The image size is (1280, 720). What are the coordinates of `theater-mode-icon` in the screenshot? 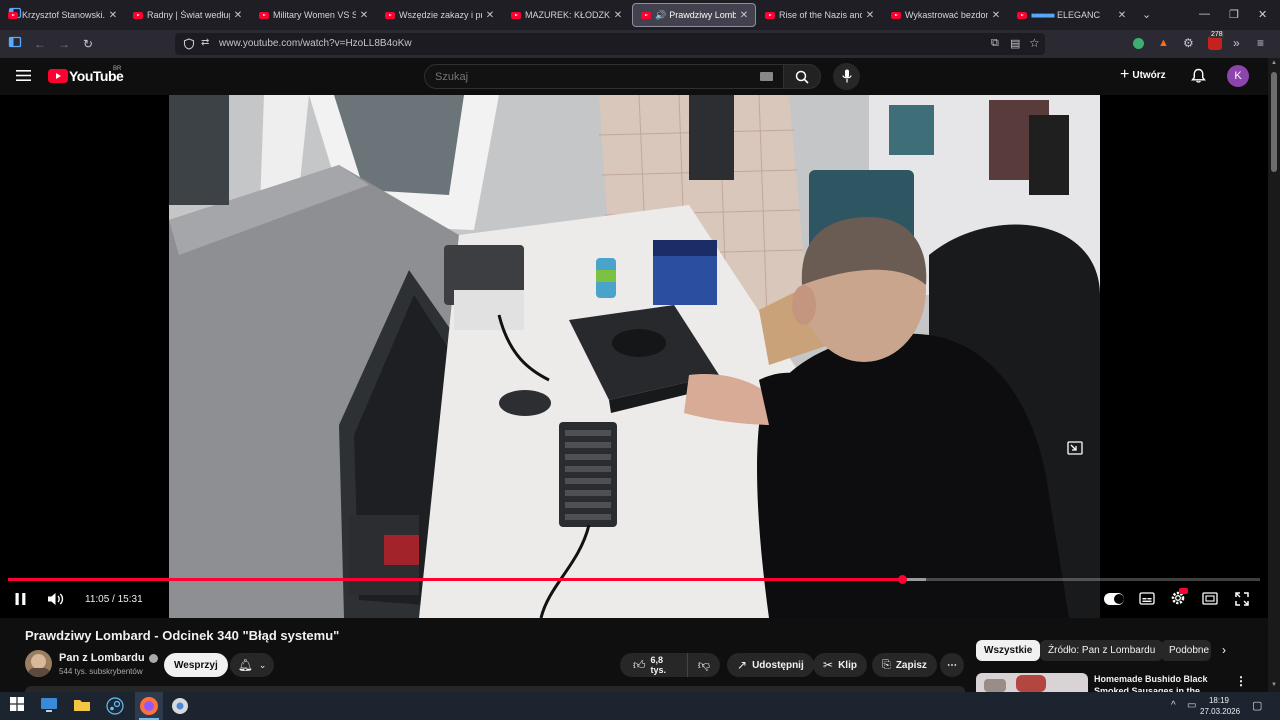 It's located at (1210, 598).